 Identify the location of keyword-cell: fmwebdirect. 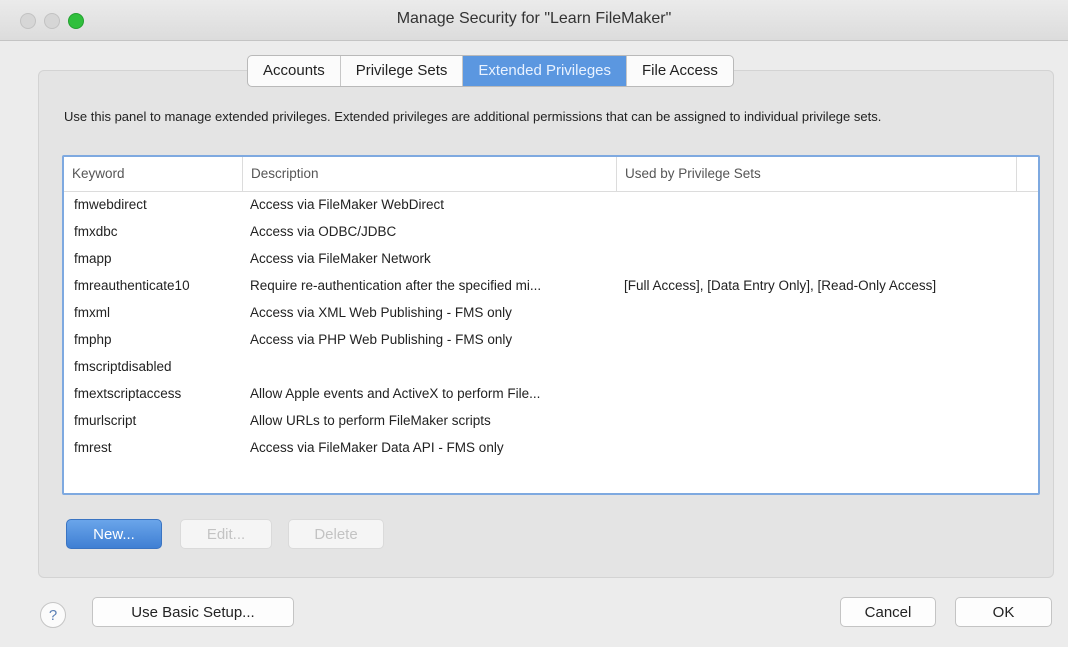
(110, 204).